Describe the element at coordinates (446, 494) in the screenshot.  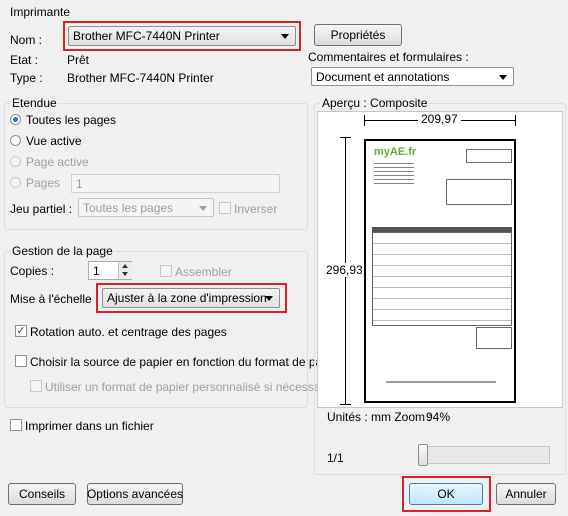
I see `highlight-box-ok` at that location.